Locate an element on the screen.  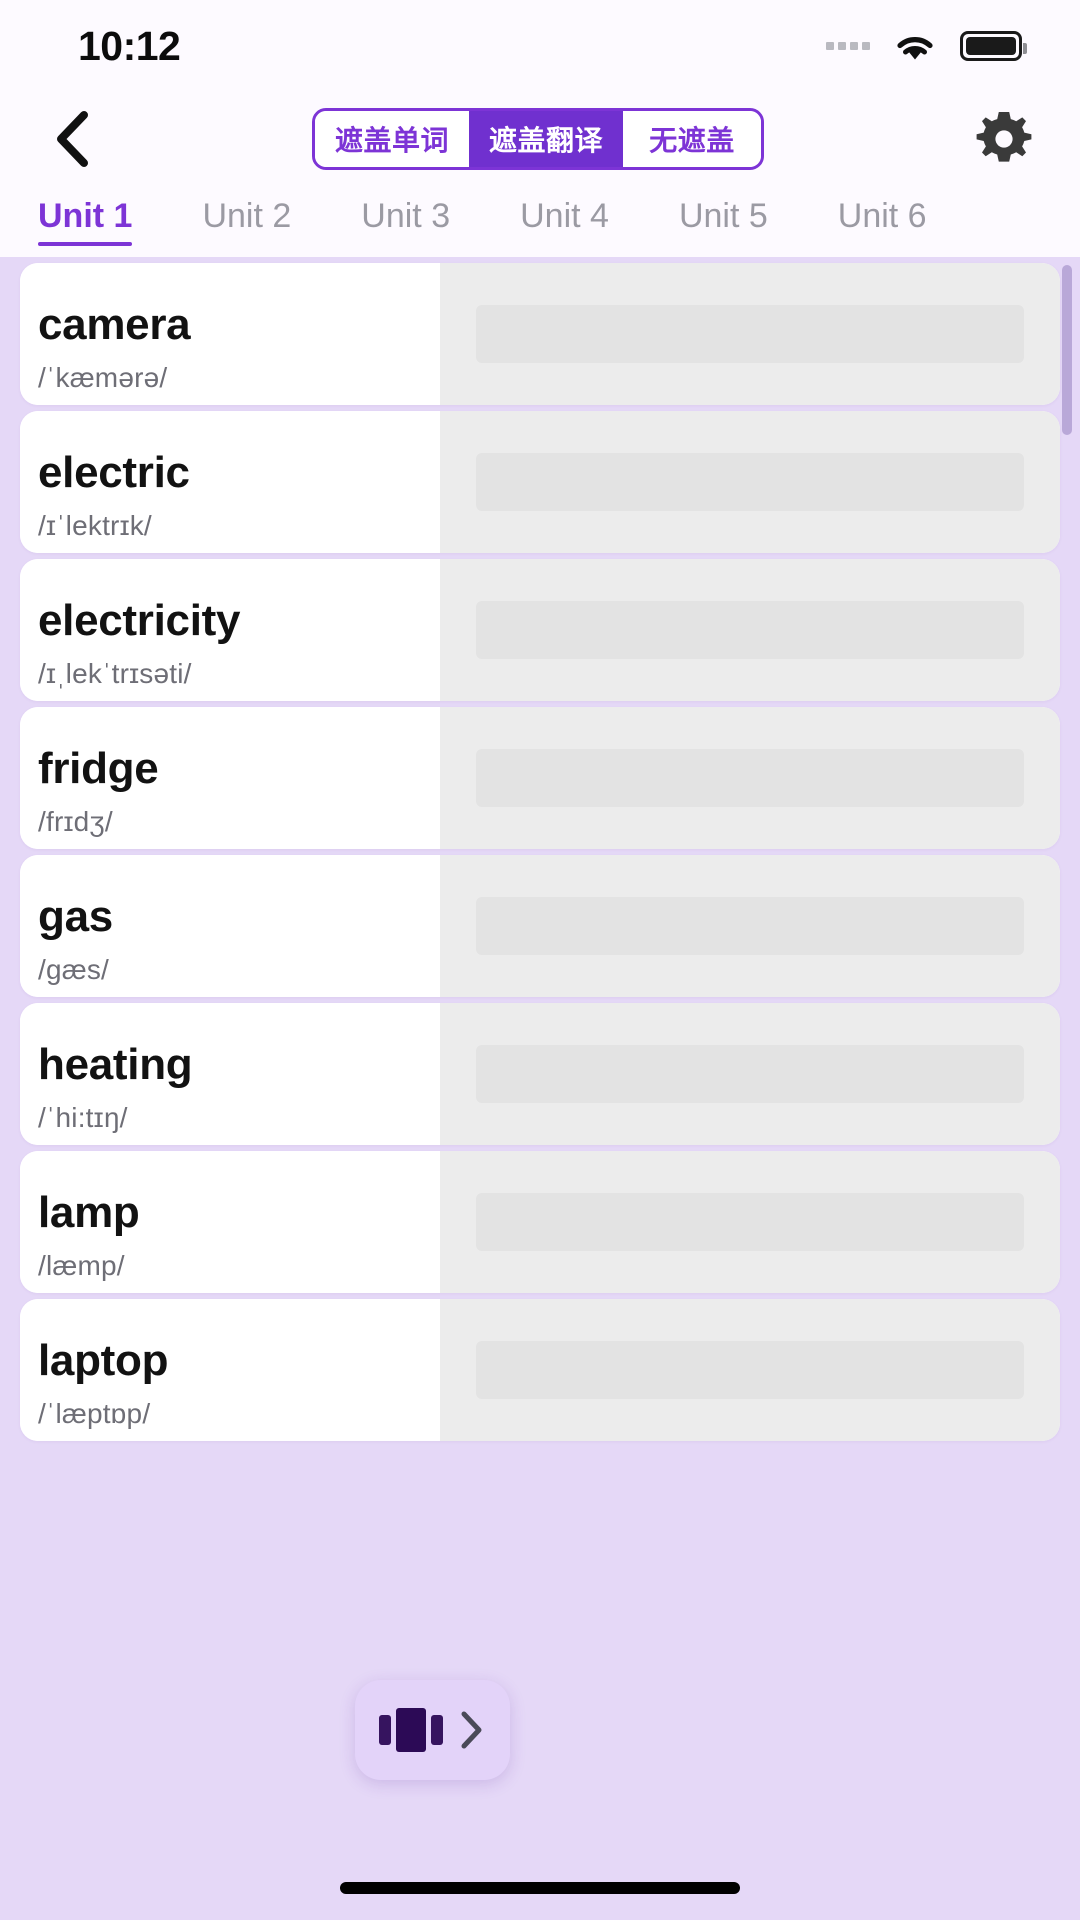
word-card: laptop /ˈlæptɒp/ is located at coordinates (540, 1370).